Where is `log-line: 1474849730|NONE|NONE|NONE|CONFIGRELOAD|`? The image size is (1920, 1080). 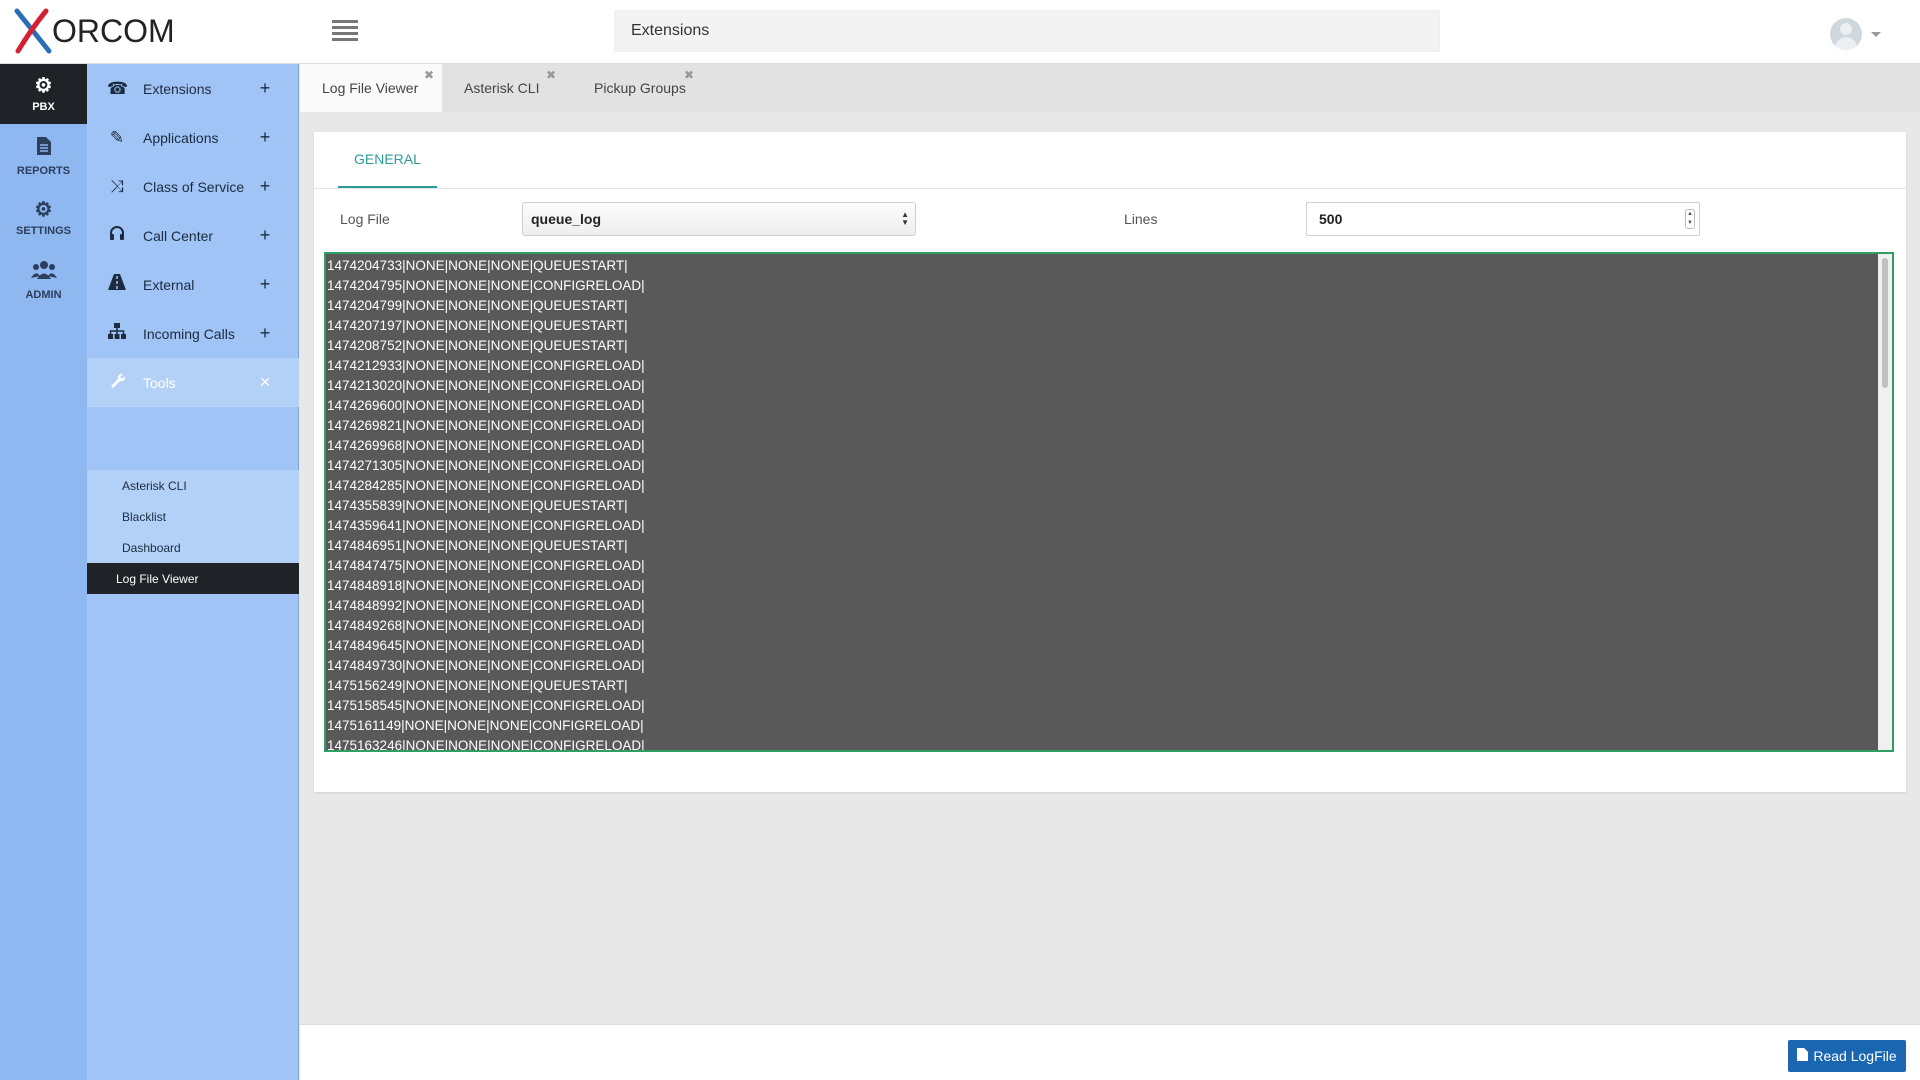
log-line: 1474849730|NONE|NONE|NONE|CONFIGRELOAD| is located at coordinates (486, 665).